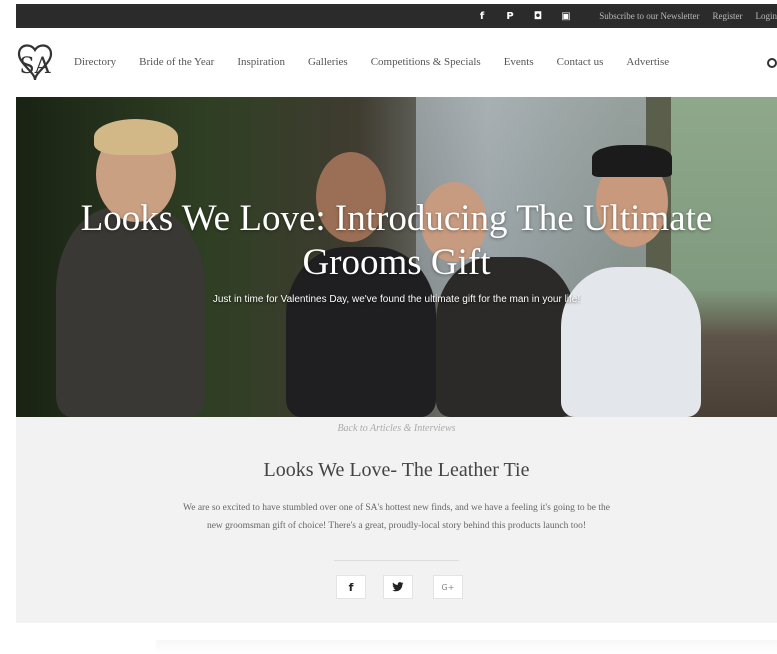  Describe the element at coordinates (649, 16) in the screenshot. I see `newsletter-link: Subscribe to our Newsletter` at that location.